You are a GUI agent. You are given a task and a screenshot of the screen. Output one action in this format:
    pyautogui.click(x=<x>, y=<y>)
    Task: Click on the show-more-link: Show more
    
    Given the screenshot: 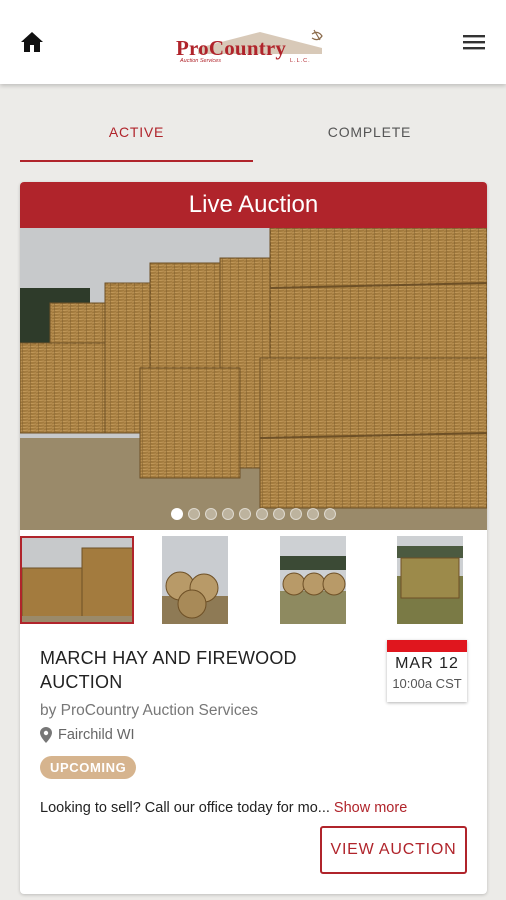 What is the action you would take?
    pyautogui.click(x=370, y=808)
    